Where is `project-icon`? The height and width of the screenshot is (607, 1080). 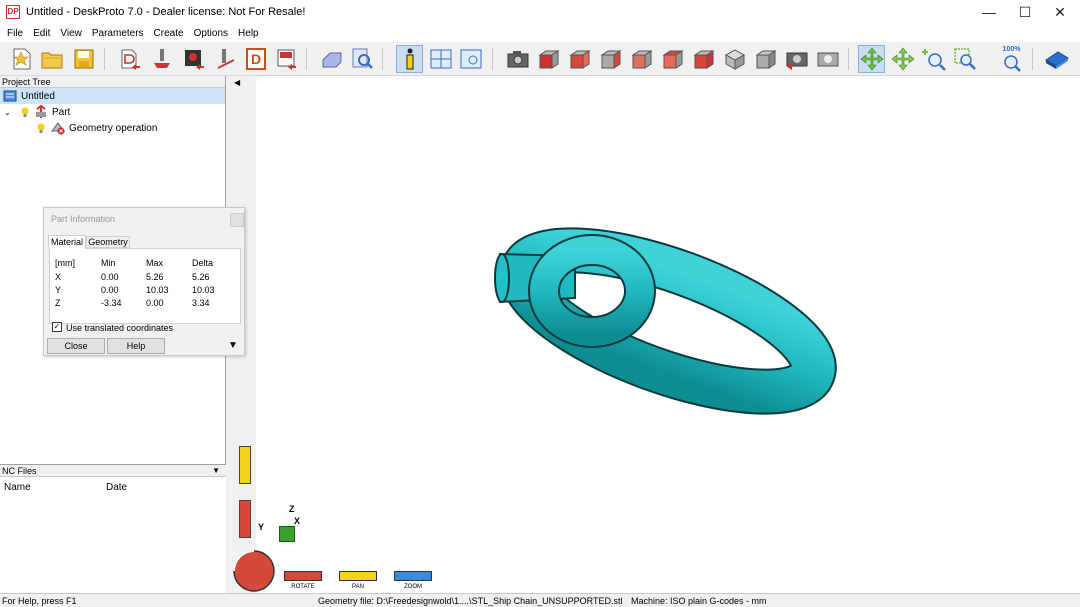
project-icon is located at coordinates (10, 96).